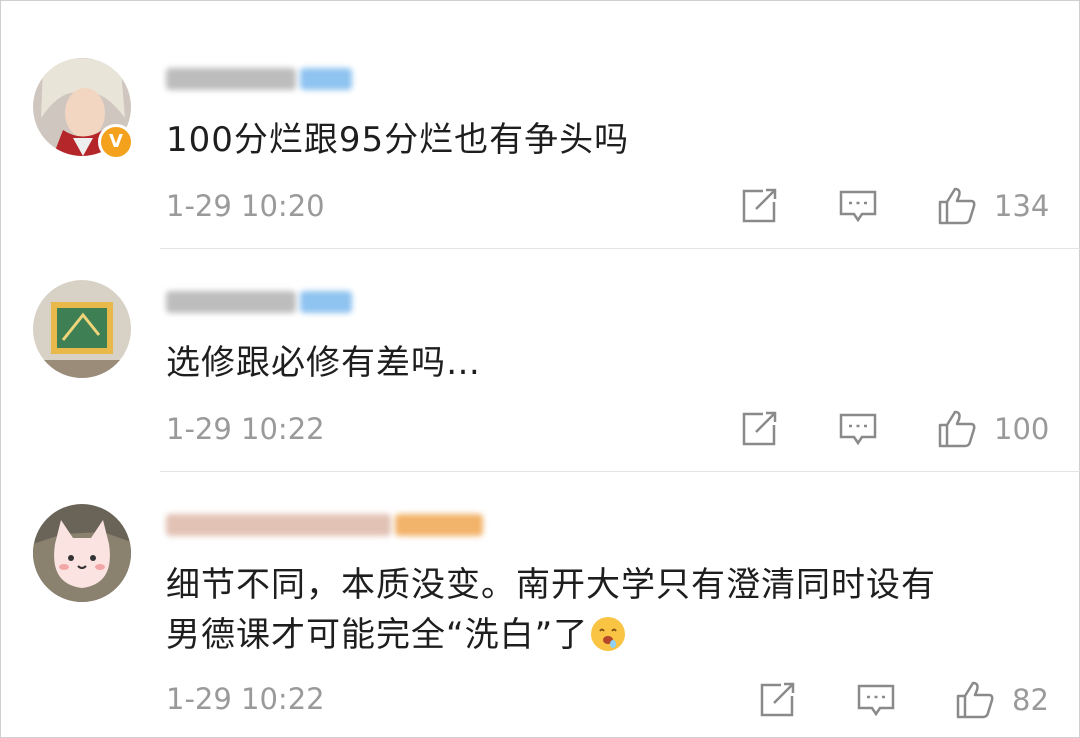 The image size is (1080, 738). What do you see at coordinates (551, 585) in the screenshot?
I see `comment-text-line1: 细节不同，本质没变。南开大学只有澄清同时设有` at bounding box center [551, 585].